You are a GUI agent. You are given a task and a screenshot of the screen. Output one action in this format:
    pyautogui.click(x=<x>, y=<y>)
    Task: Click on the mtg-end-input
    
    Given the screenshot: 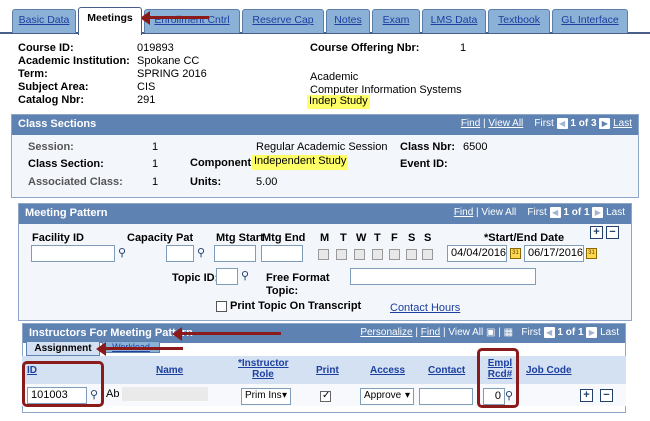 What is the action you would take?
    pyautogui.click(x=282, y=253)
    